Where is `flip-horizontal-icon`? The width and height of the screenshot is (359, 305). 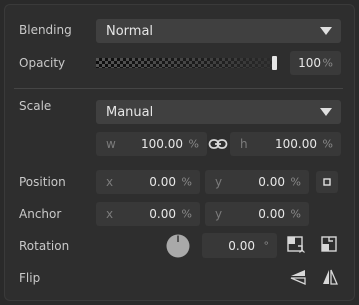
flip-horizontal-icon is located at coordinates (330, 277).